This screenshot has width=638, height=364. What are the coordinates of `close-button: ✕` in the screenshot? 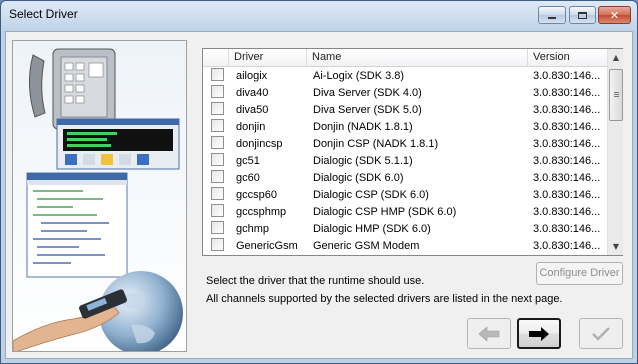 It's located at (614, 15).